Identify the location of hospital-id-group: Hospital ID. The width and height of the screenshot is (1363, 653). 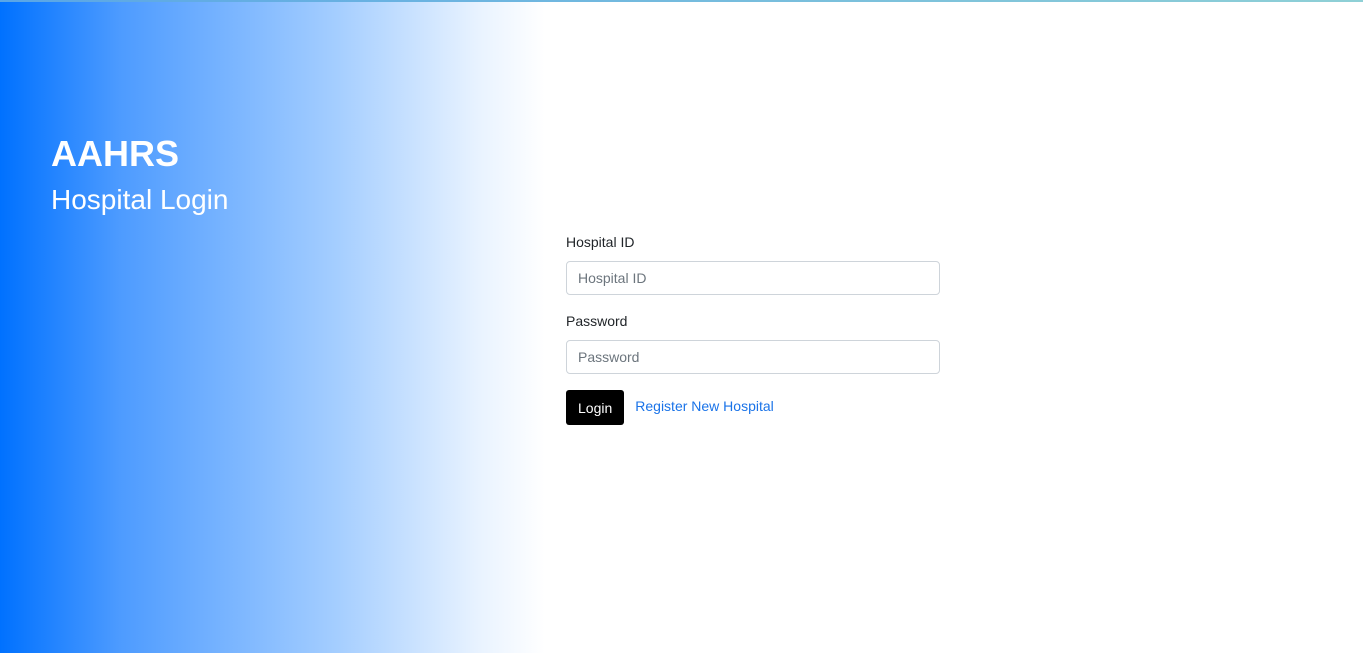
(753, 263).